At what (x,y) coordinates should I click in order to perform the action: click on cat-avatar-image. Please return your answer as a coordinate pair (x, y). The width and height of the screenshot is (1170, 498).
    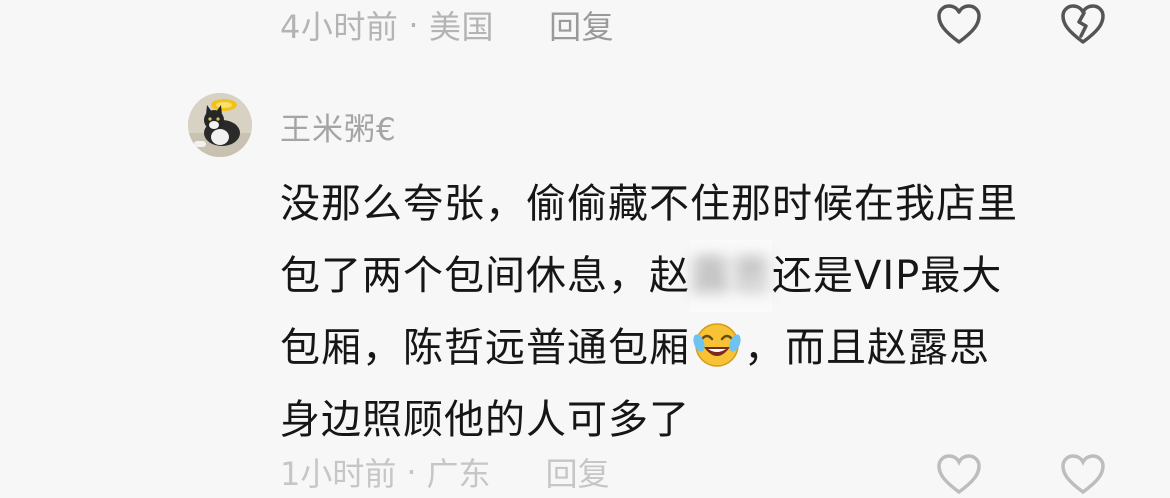
    Looking at the image, I should click on (220, 125).